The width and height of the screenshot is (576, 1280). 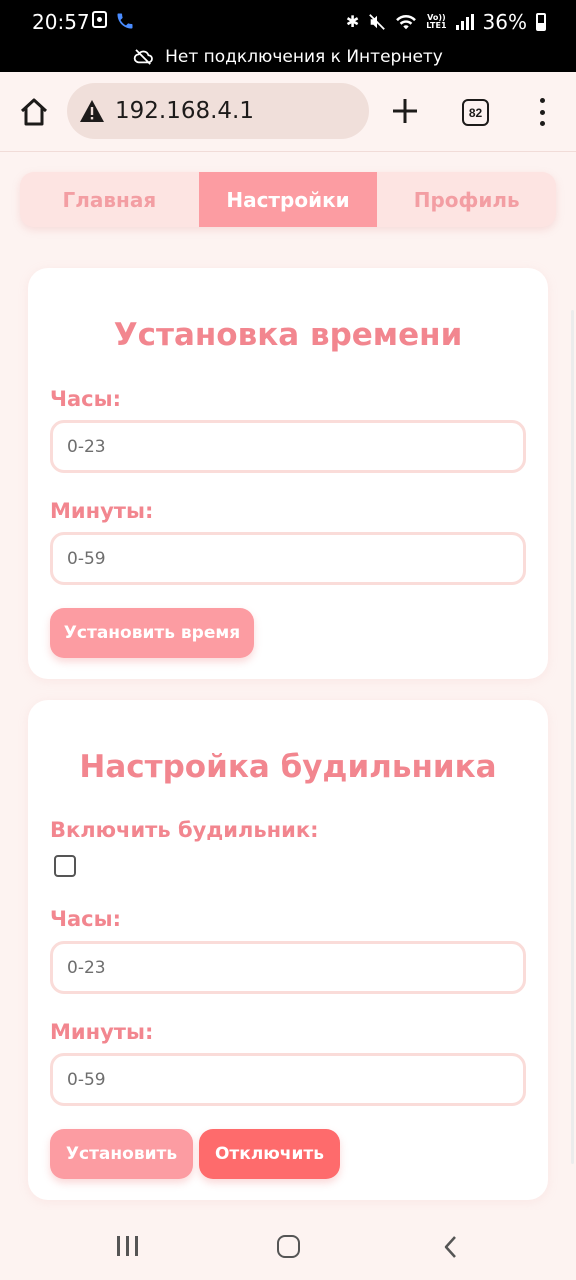 I want to click on plus-icon, so click(x=405, y=111).